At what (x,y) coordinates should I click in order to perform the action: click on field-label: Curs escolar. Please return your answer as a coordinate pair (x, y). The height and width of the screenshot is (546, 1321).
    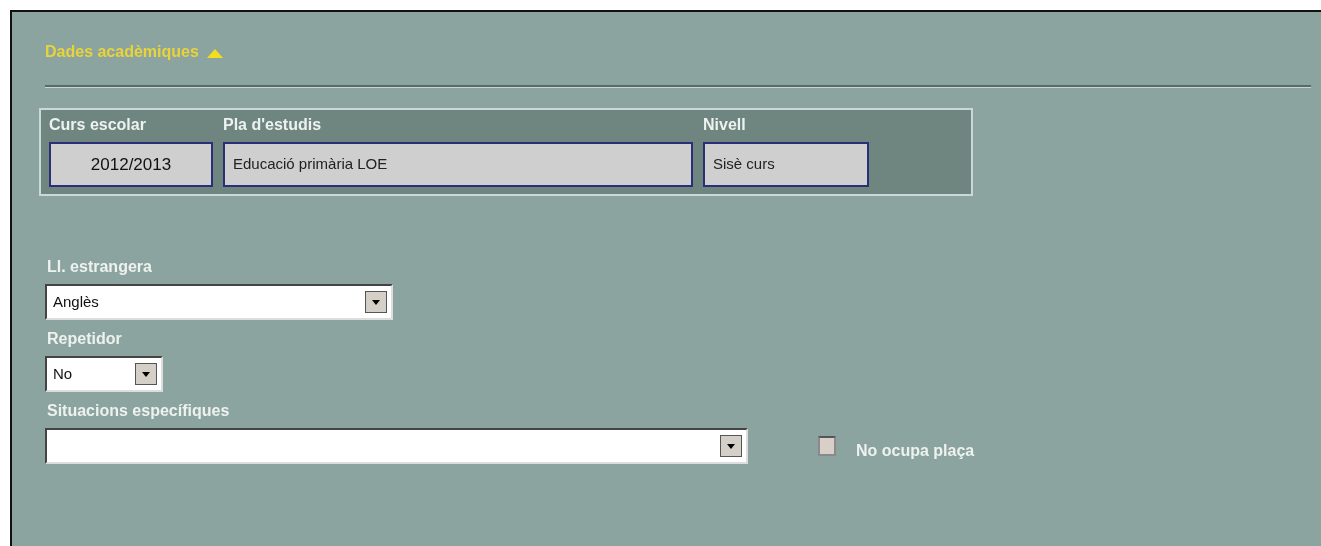
    Looking at the image, I should click on (98, 125).